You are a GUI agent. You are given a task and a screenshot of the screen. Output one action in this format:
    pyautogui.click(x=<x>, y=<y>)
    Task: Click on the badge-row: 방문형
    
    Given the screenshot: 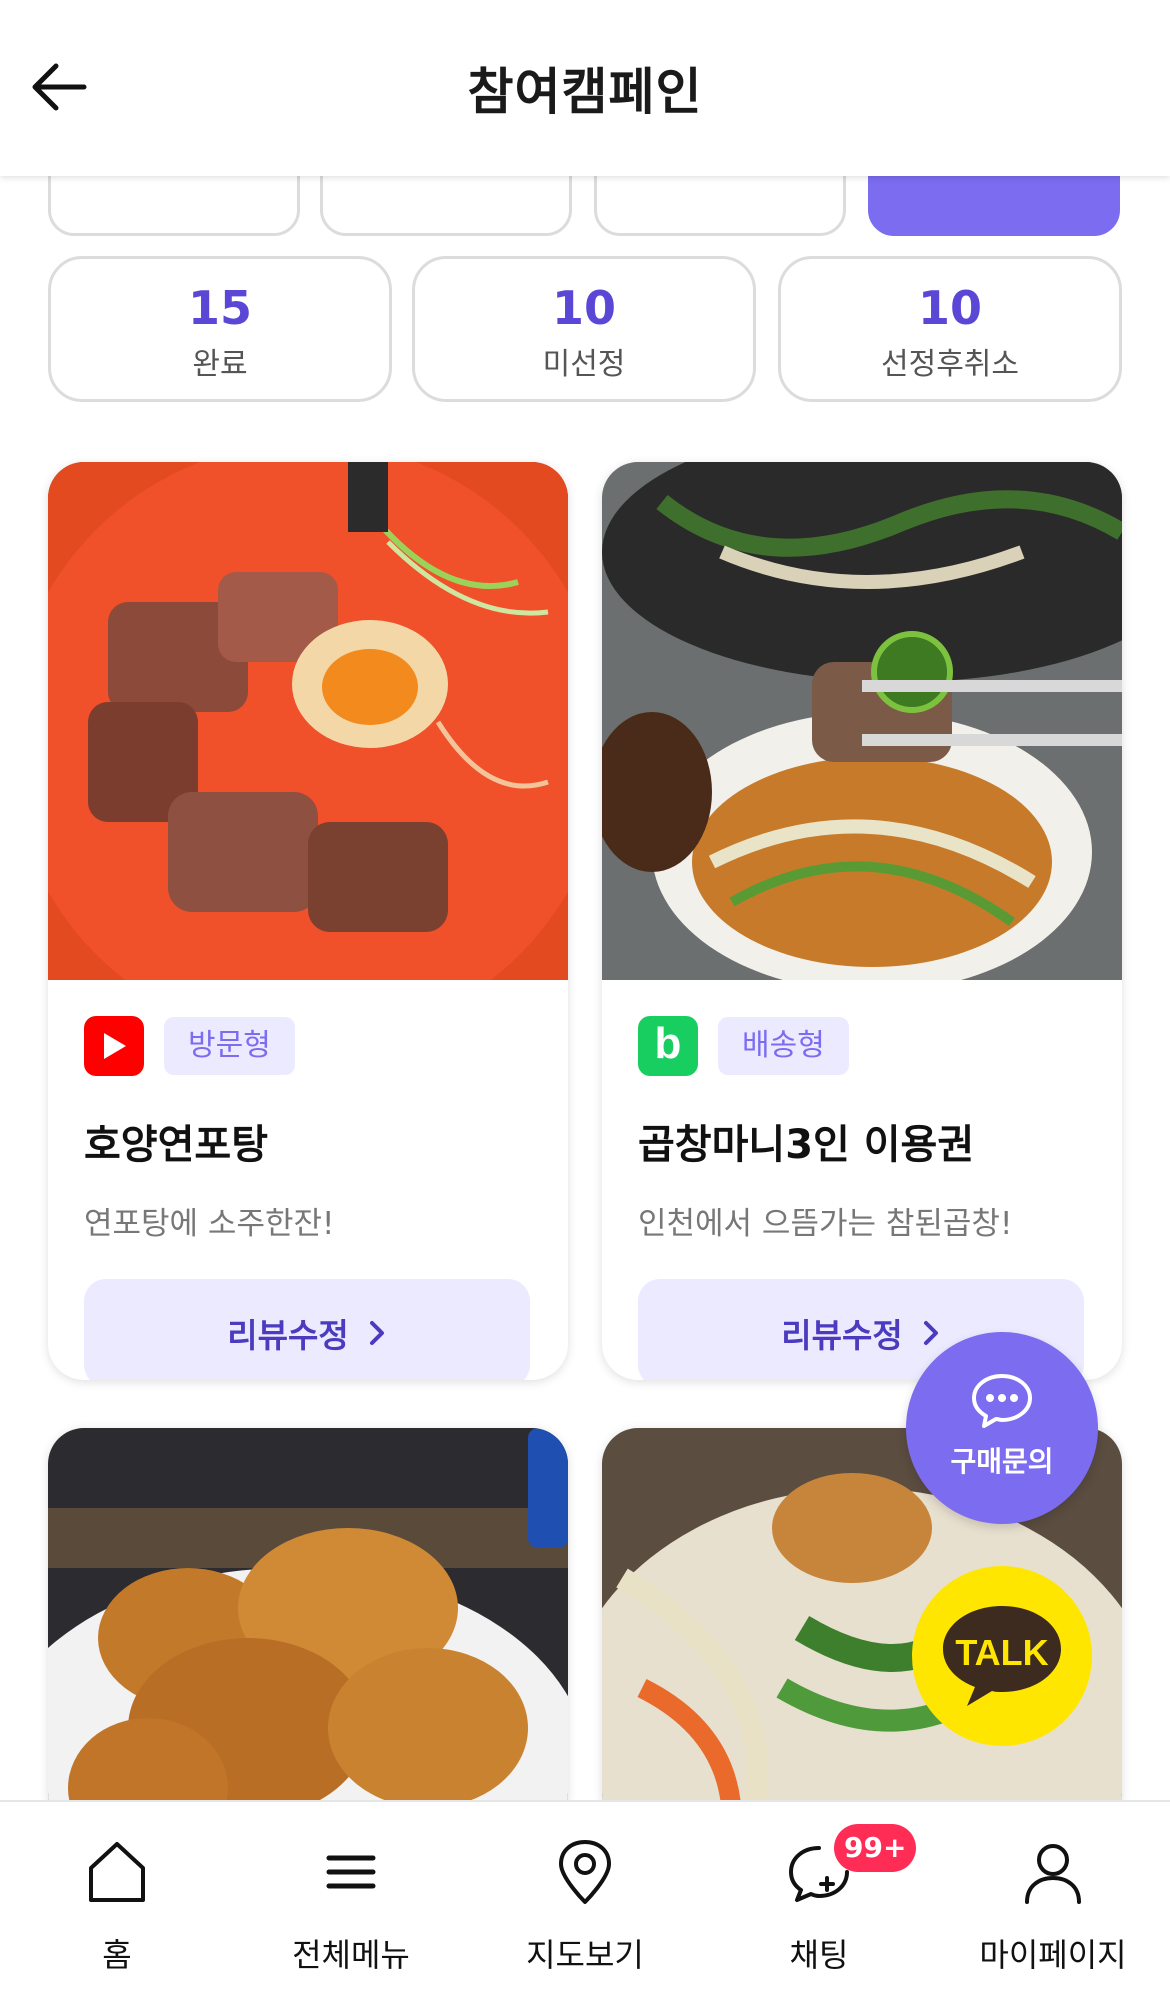 What is the action you would take?
    pyautogui.click(x=308, y=1046)
    